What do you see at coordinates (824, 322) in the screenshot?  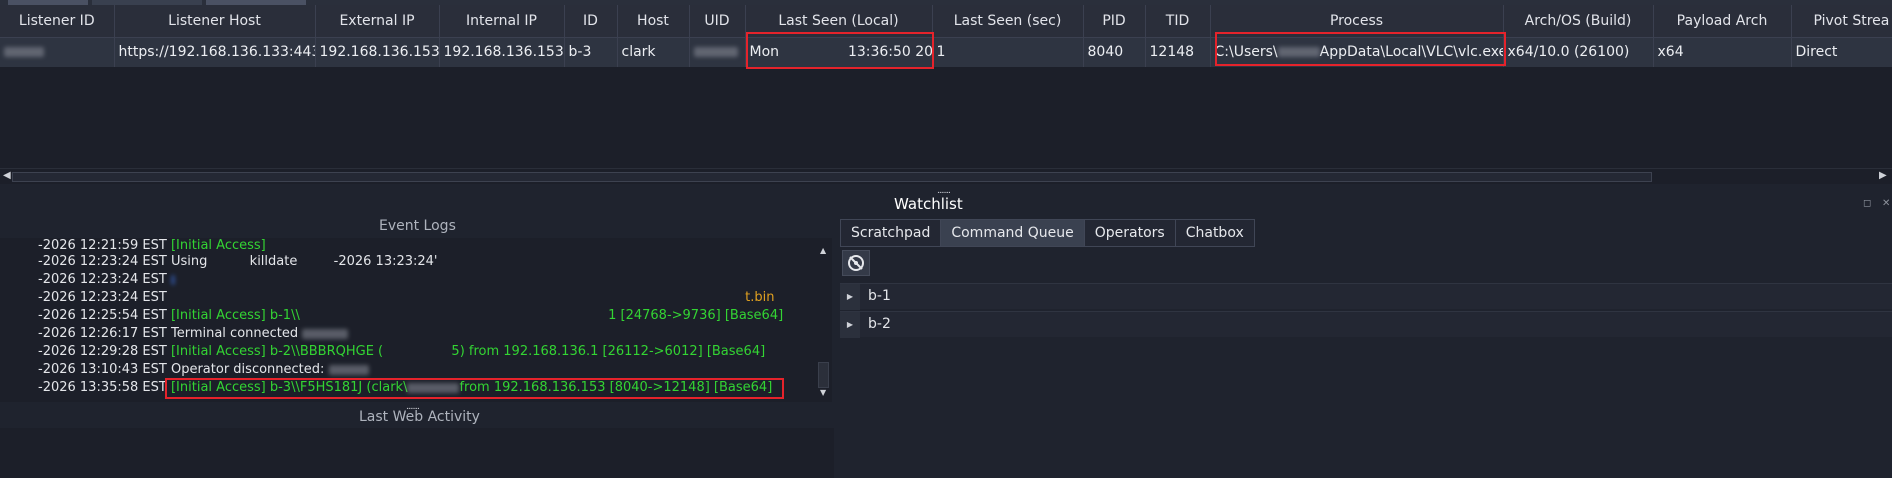 I see `vertical-scrollbar: ▲ ▼` at bounding box center [824, 322].